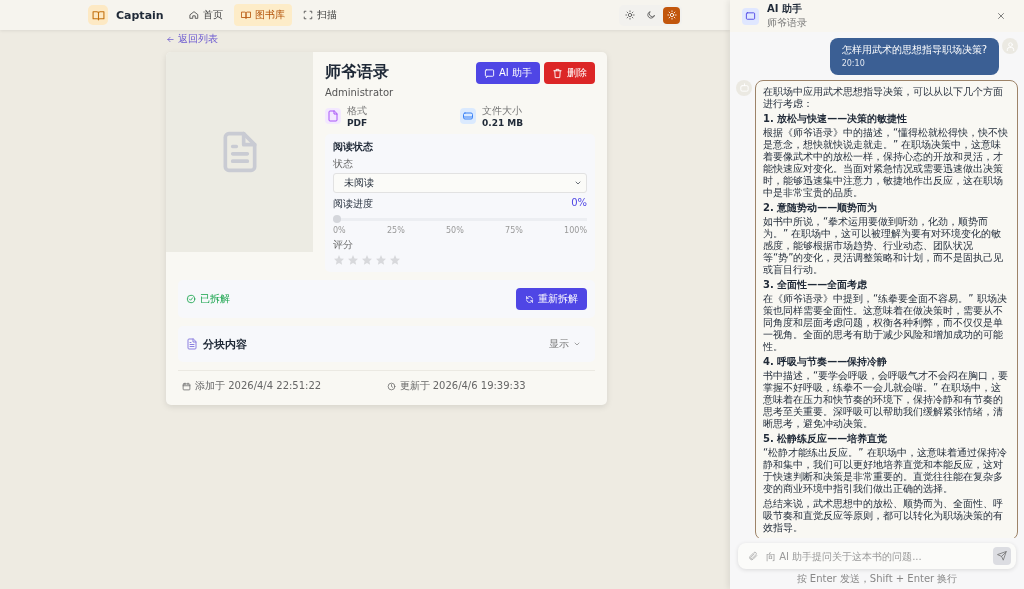 Image resolution: width=1024 pixels, height=589 pixels. I want to click on app-name: Captain, so click(140, 15).